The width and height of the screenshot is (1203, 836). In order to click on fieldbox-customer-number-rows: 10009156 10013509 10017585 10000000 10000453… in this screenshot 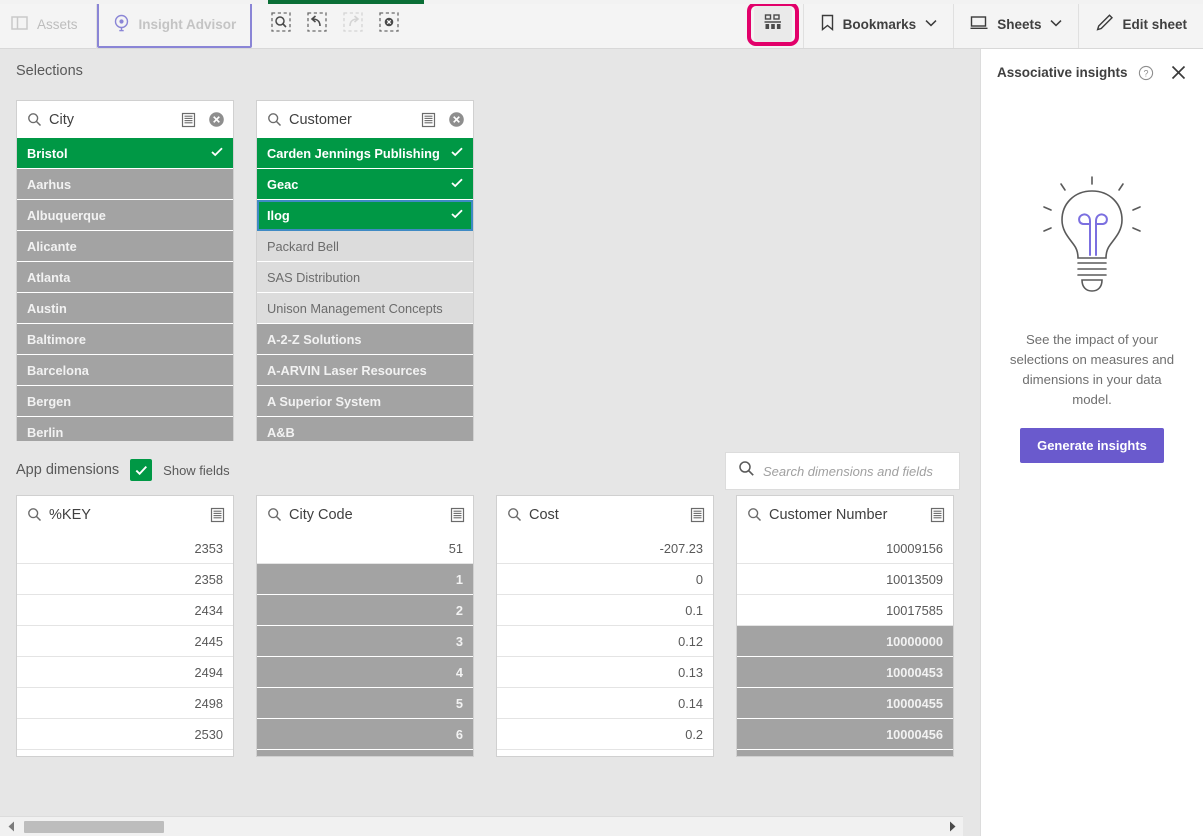, I will do `click(845, 644)`.